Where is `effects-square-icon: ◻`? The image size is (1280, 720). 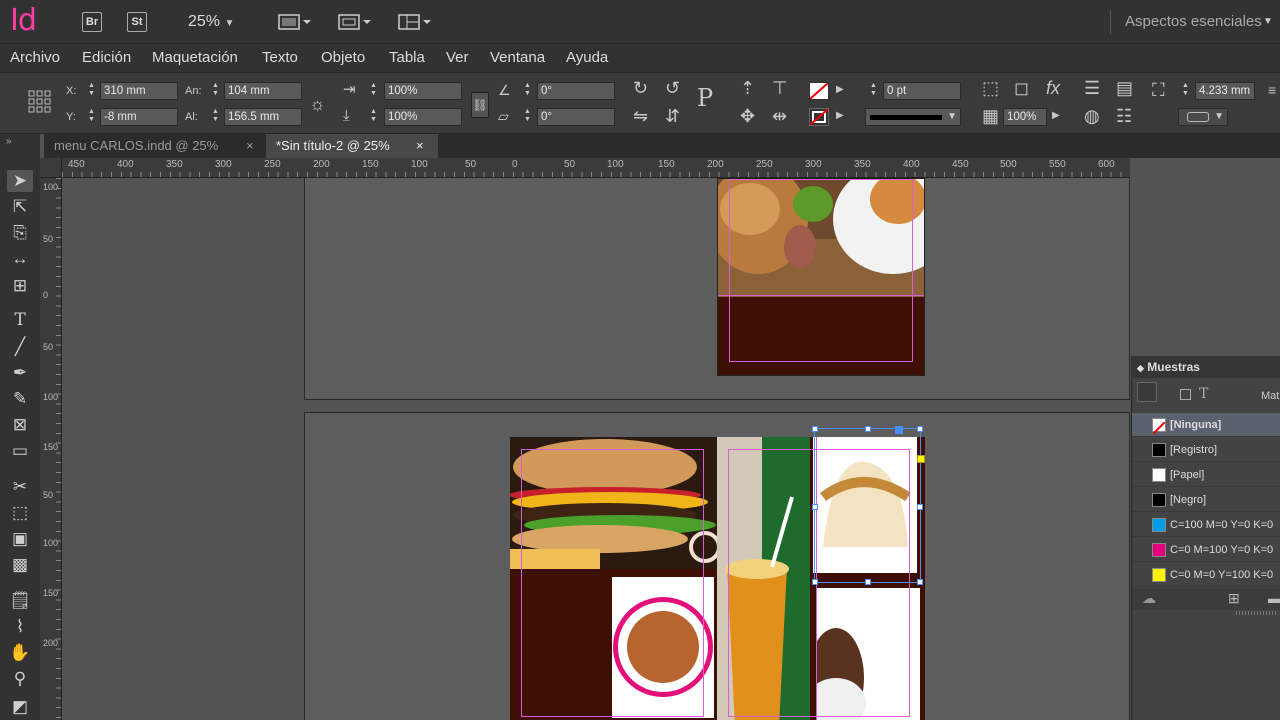 effects-square-icon: ◻ is located at coordinates (1021, 88).